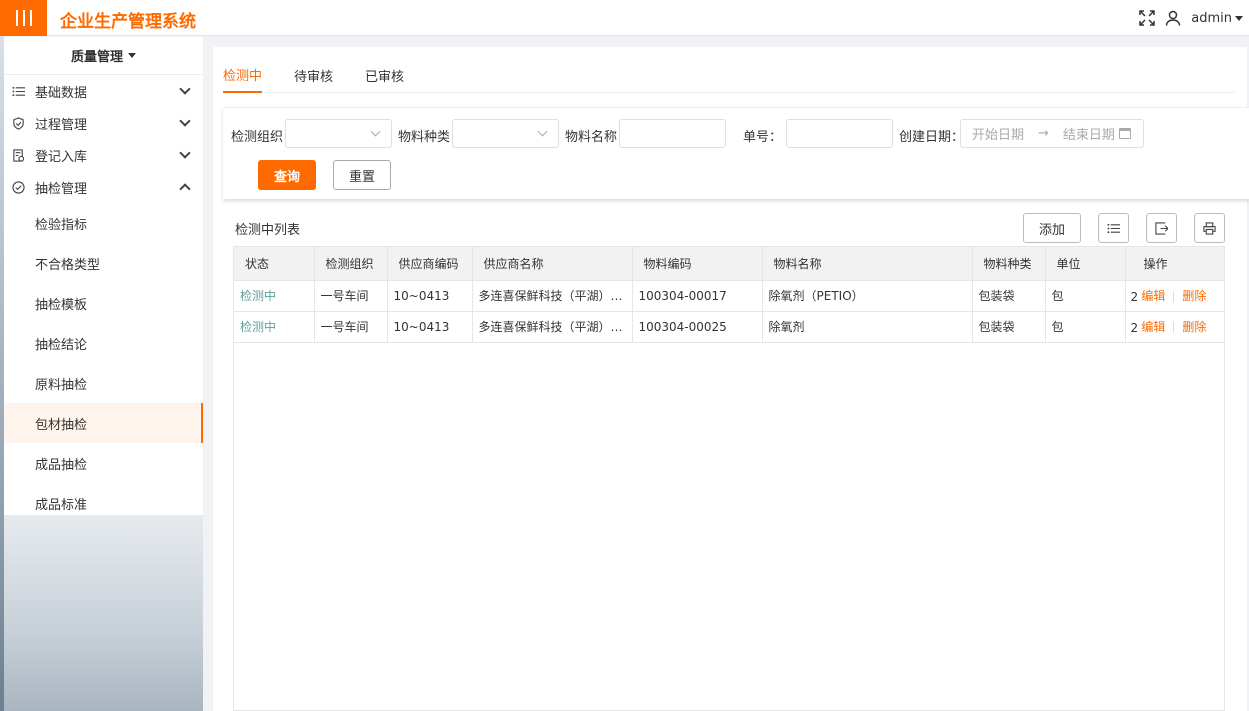  What do you see at coordinates (697, 264) in the screenshot?
I see `column-header: 物料编码` at bounding box center [697, 264].